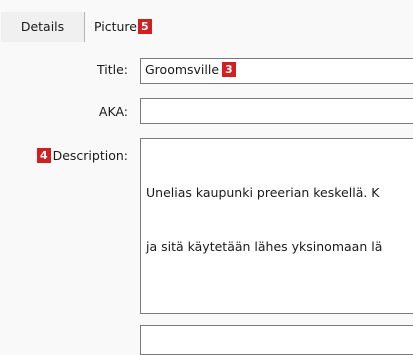  I want to click on tab-details: Details, so click(43, 27).